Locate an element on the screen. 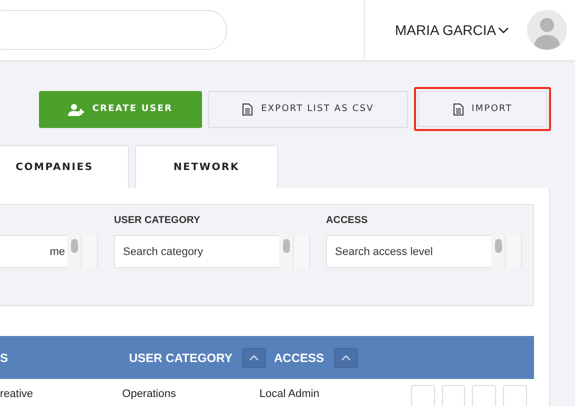 The width and height of the screenshot is (575, 406). search-field: me is located at coordinates (49, 251).